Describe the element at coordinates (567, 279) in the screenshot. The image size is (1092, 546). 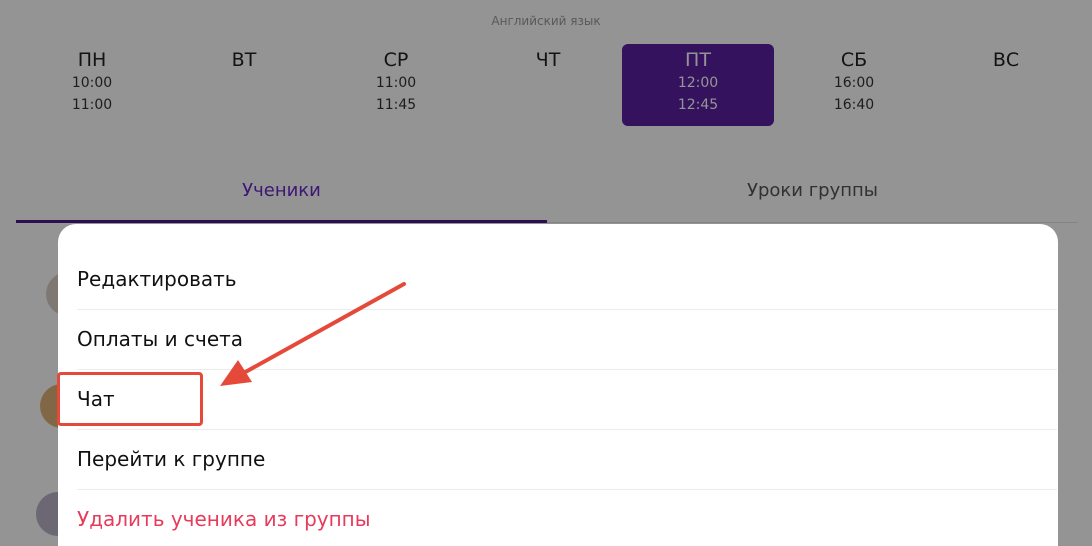
I see `menu-item-edit: Редактировать` at that location.